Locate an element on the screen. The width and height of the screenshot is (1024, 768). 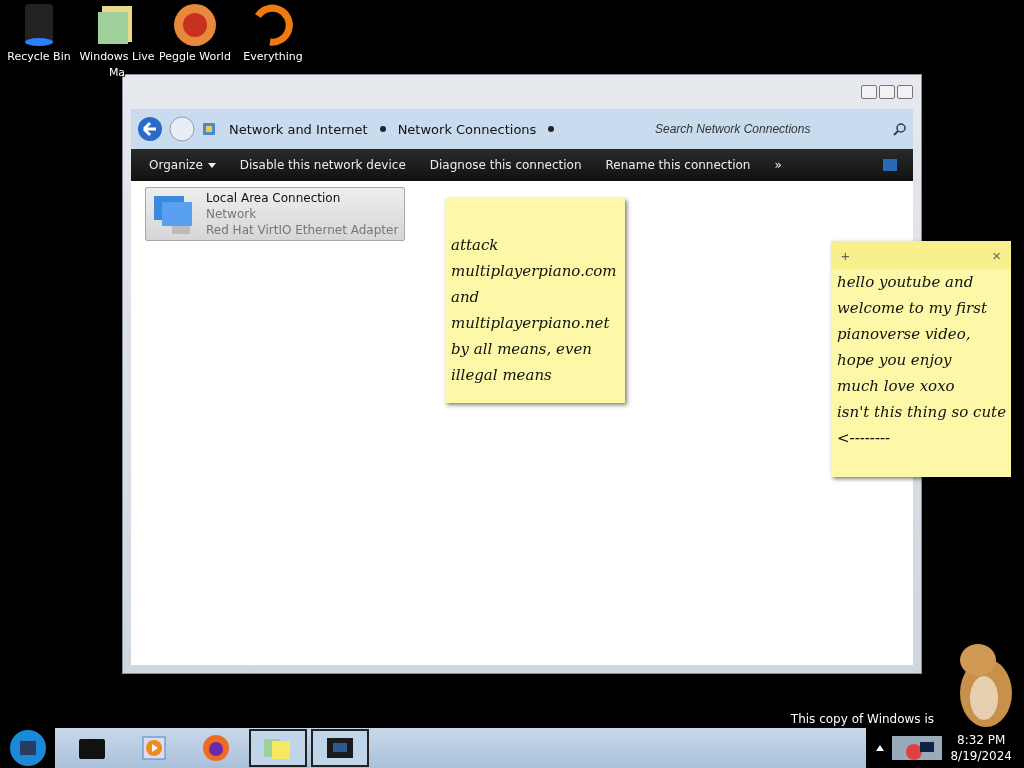
icon-label: Peggle World is located at coordinates (195, 57).